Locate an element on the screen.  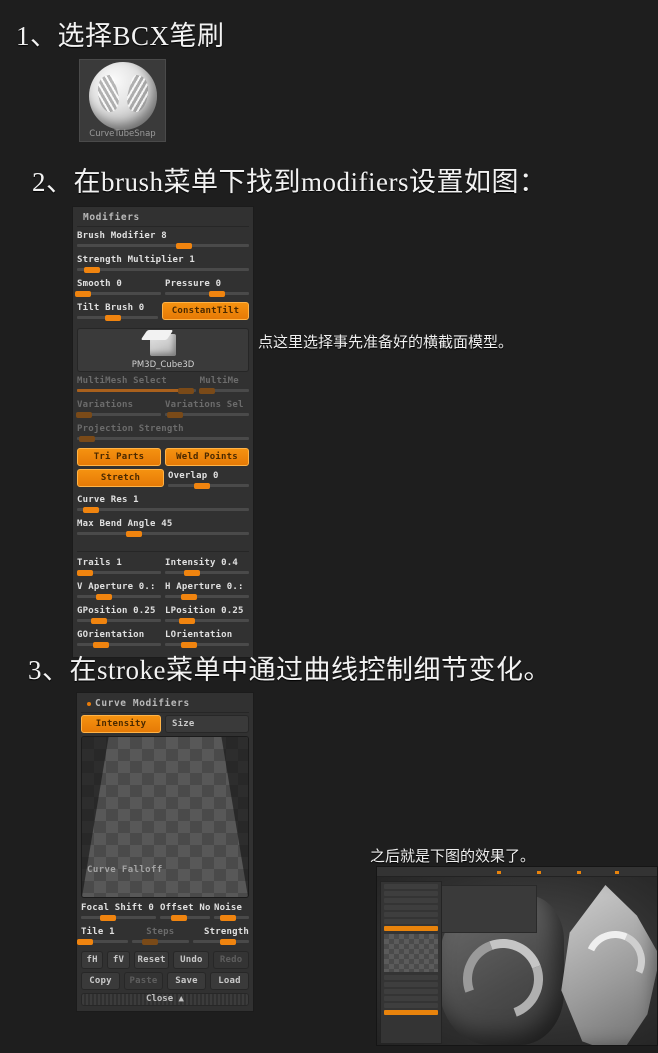
flip-v-button: fV is located at coordinates (118, 960).